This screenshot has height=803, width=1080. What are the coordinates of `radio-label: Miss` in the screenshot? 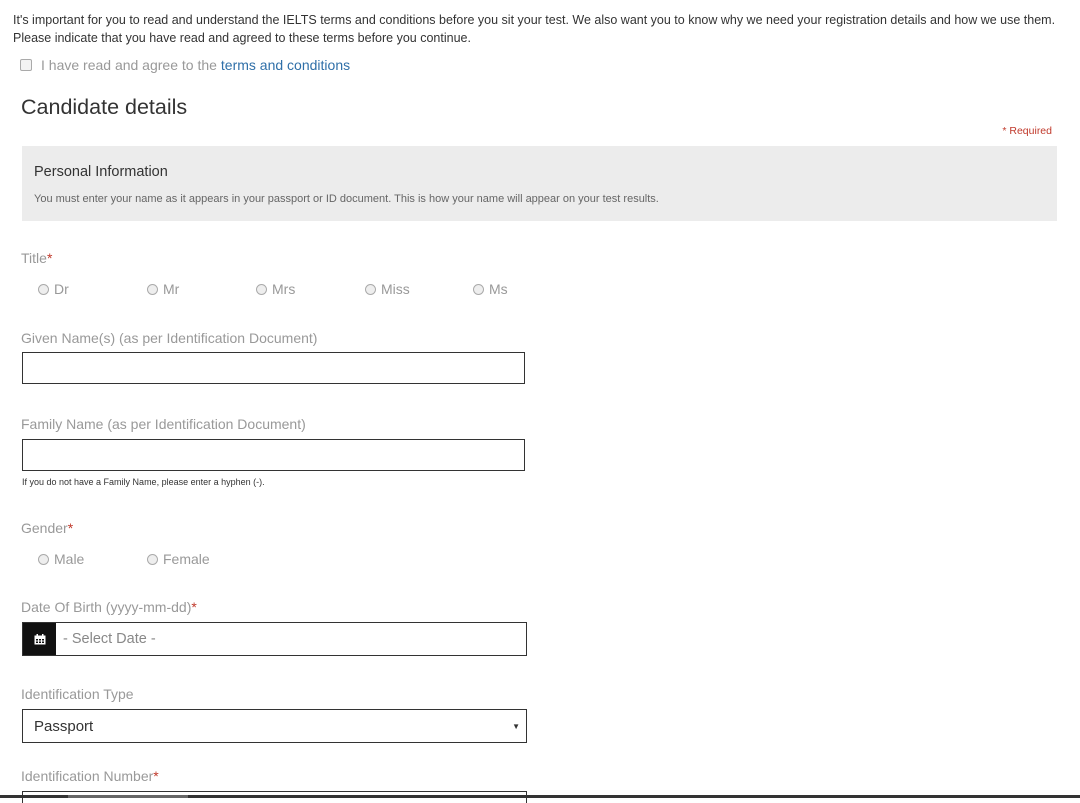 It's located at (395, 289).